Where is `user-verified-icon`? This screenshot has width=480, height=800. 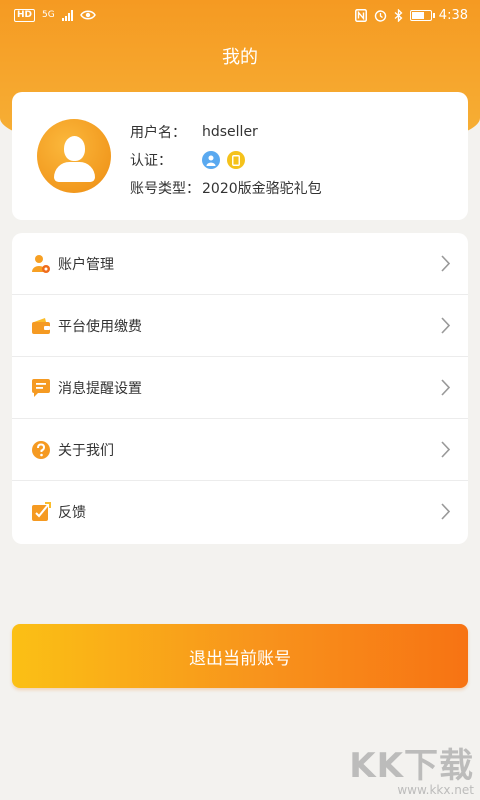
user-verified-icon is located at coordinates (211, 160).